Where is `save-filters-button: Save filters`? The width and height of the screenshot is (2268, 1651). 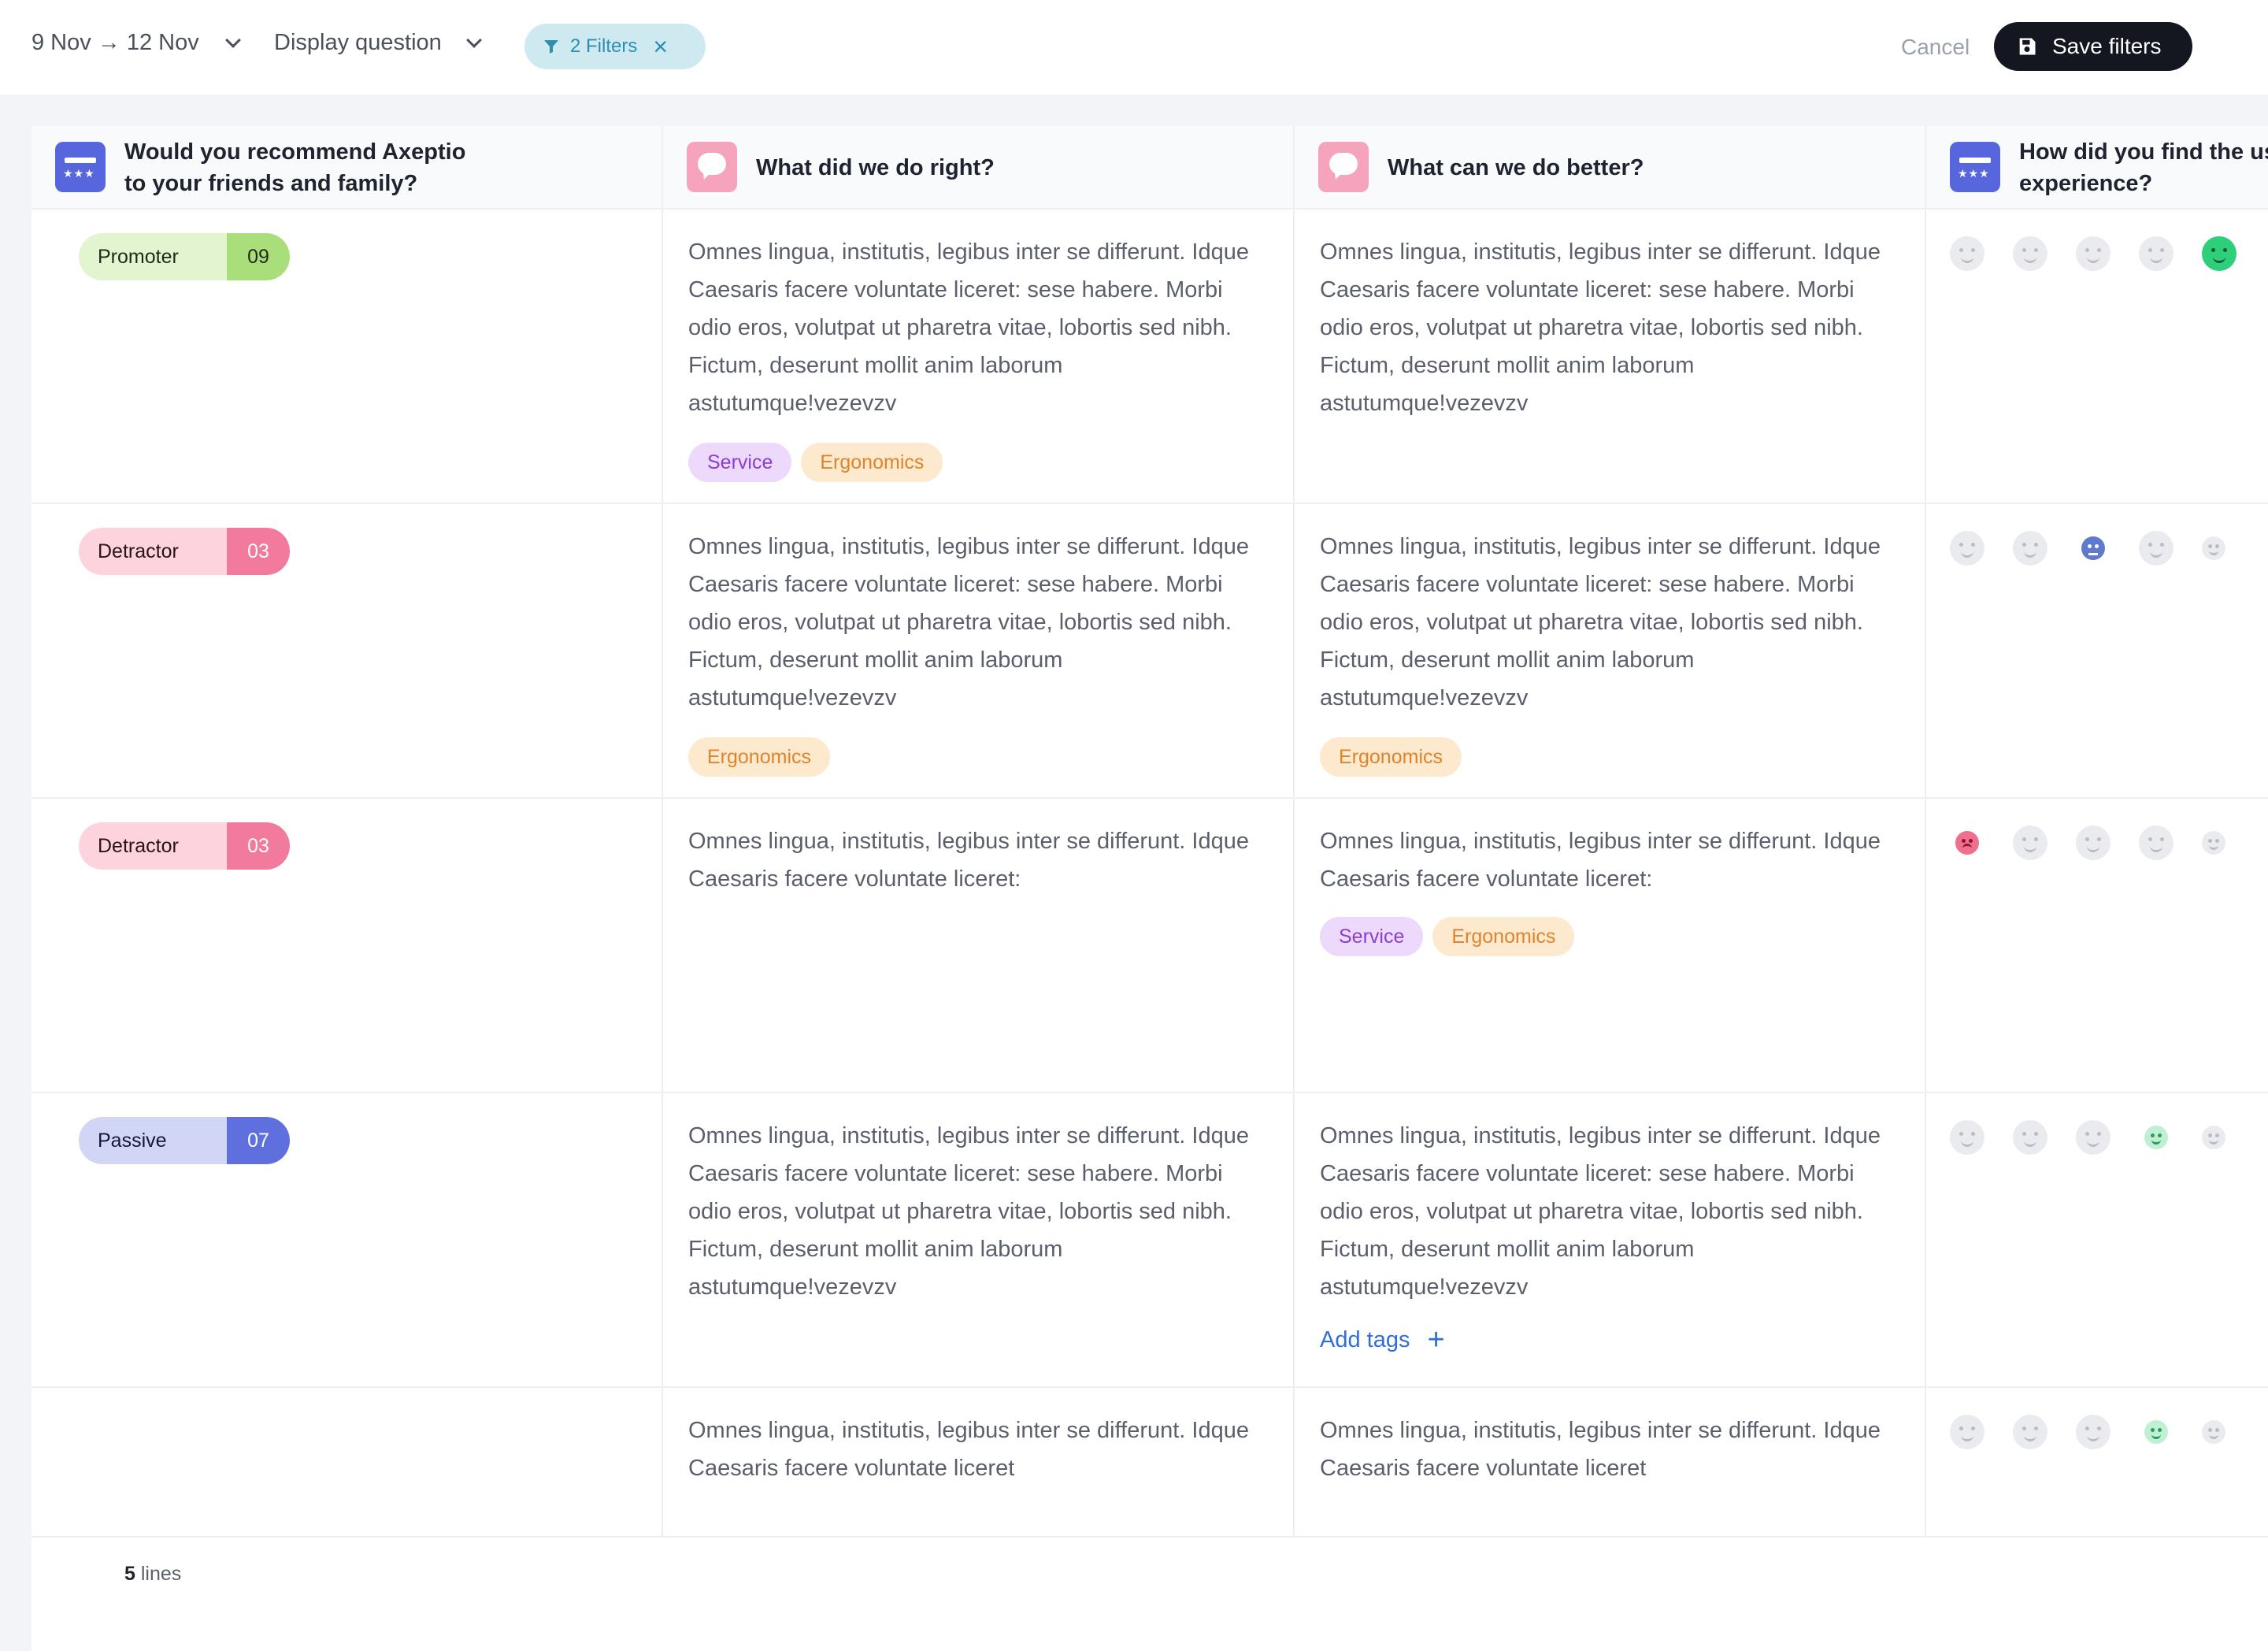
save-filters-button: Save filters is located at coordinates (2093, 47).